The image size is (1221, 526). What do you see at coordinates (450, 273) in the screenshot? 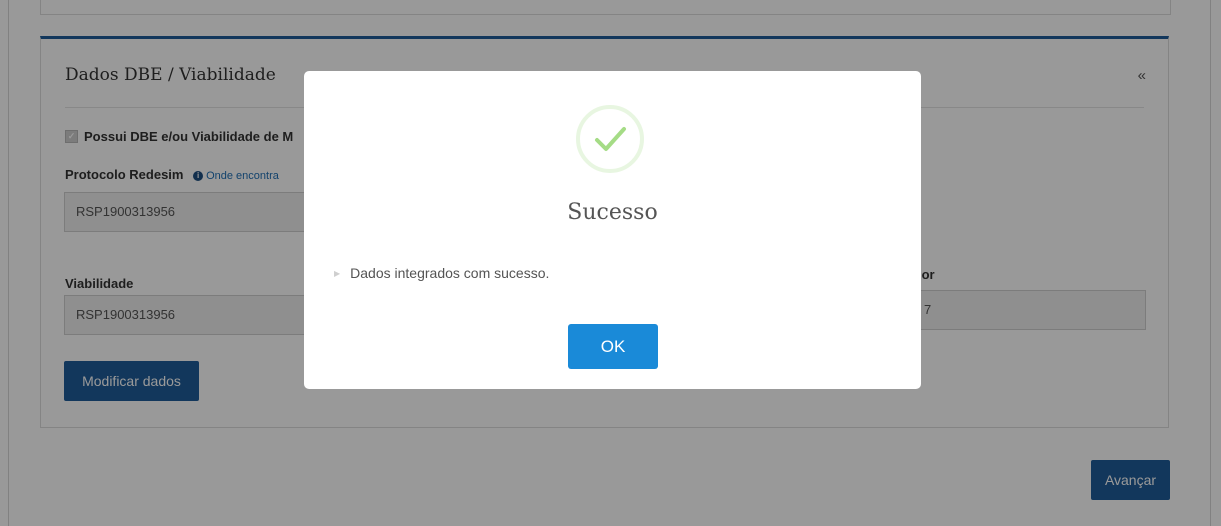
I see `modal-message-text: Dados integrados com sucesso.` at bounding box center [450, 273].